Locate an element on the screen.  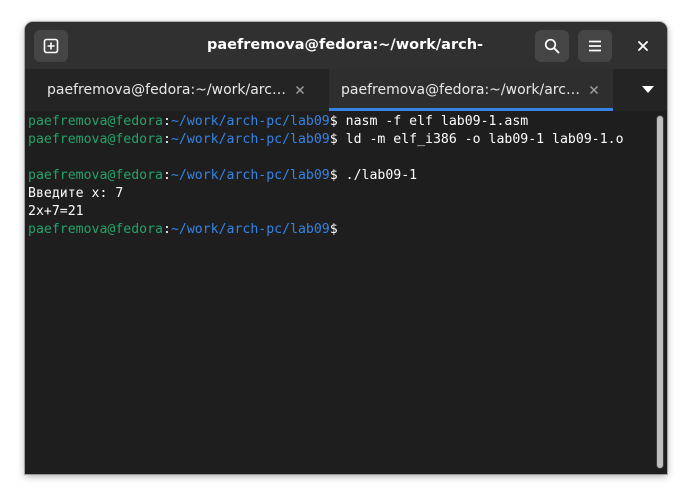
search-icon is located at coordinates (552, 46).